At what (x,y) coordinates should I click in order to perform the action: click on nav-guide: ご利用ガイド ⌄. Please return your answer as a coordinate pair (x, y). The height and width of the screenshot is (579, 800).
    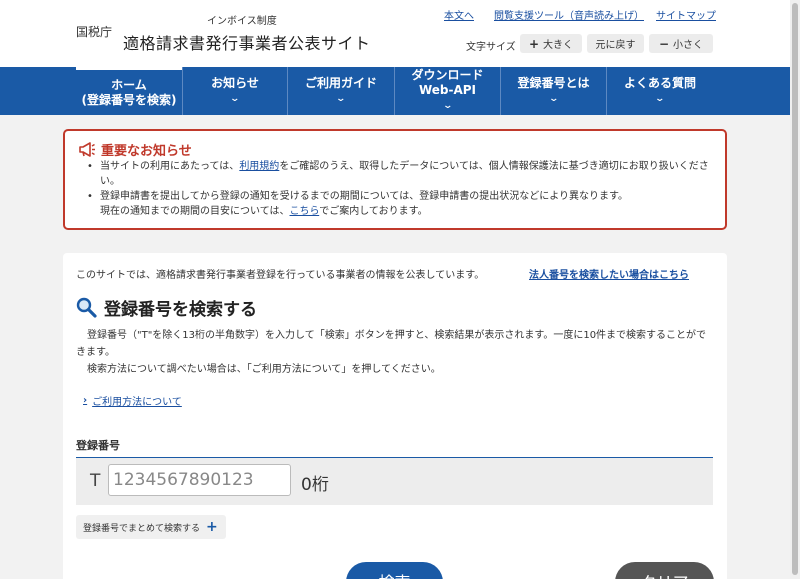
    Looking at the image, I should click on (341, 91).